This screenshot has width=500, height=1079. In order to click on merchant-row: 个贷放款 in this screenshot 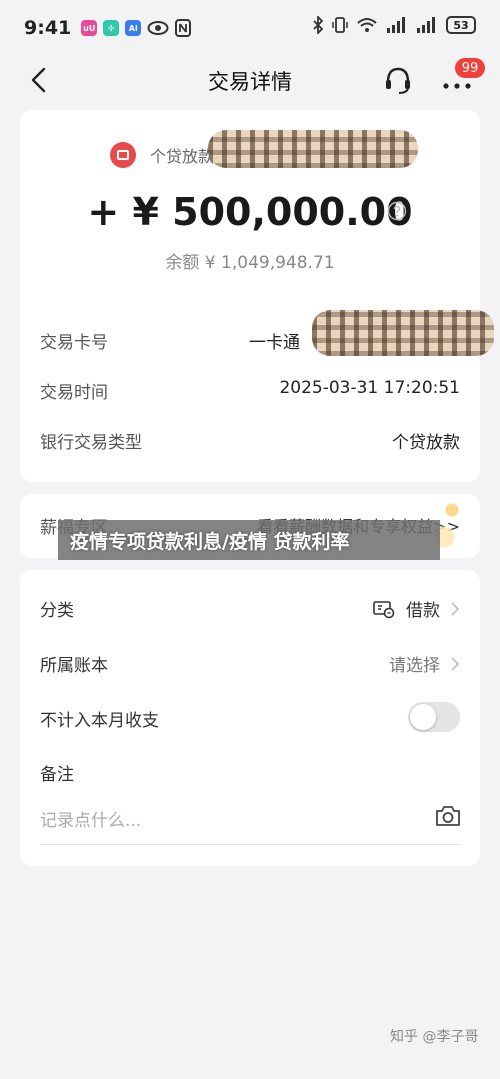, I will do `click(162, 155)`.